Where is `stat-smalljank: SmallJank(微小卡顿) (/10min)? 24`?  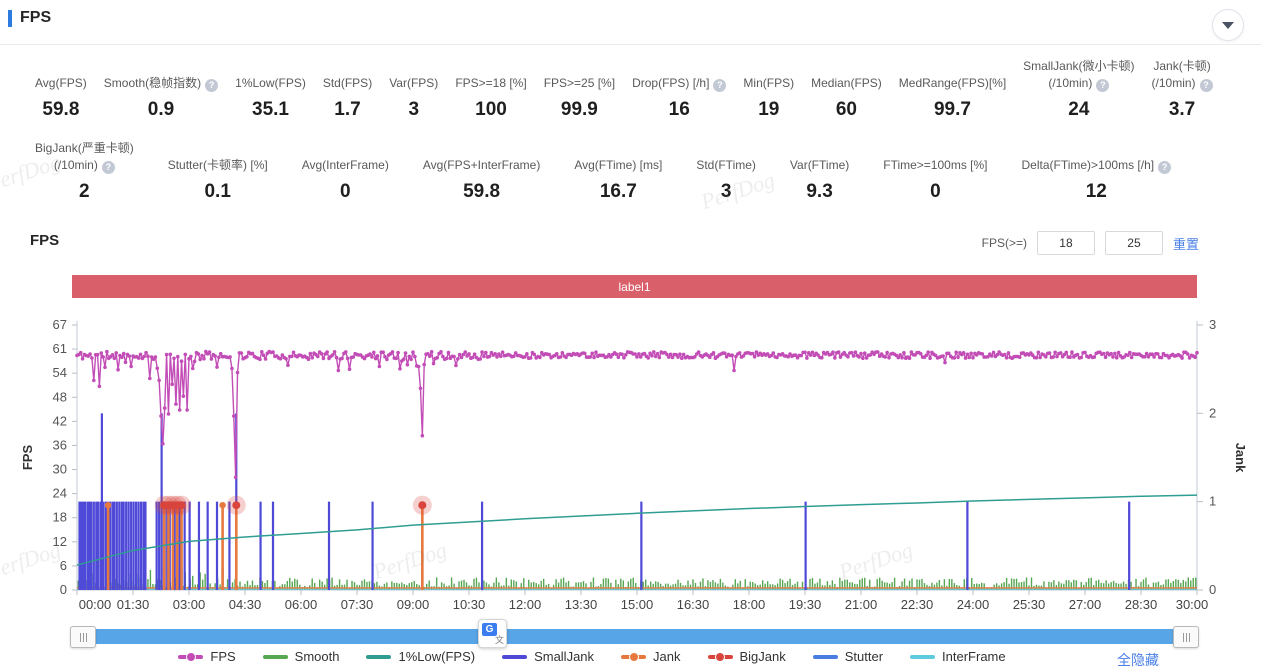 stat-smalljank: SmallJank(微小卡顿) (/10min)? 24 is located at coordinates (1078, 89).